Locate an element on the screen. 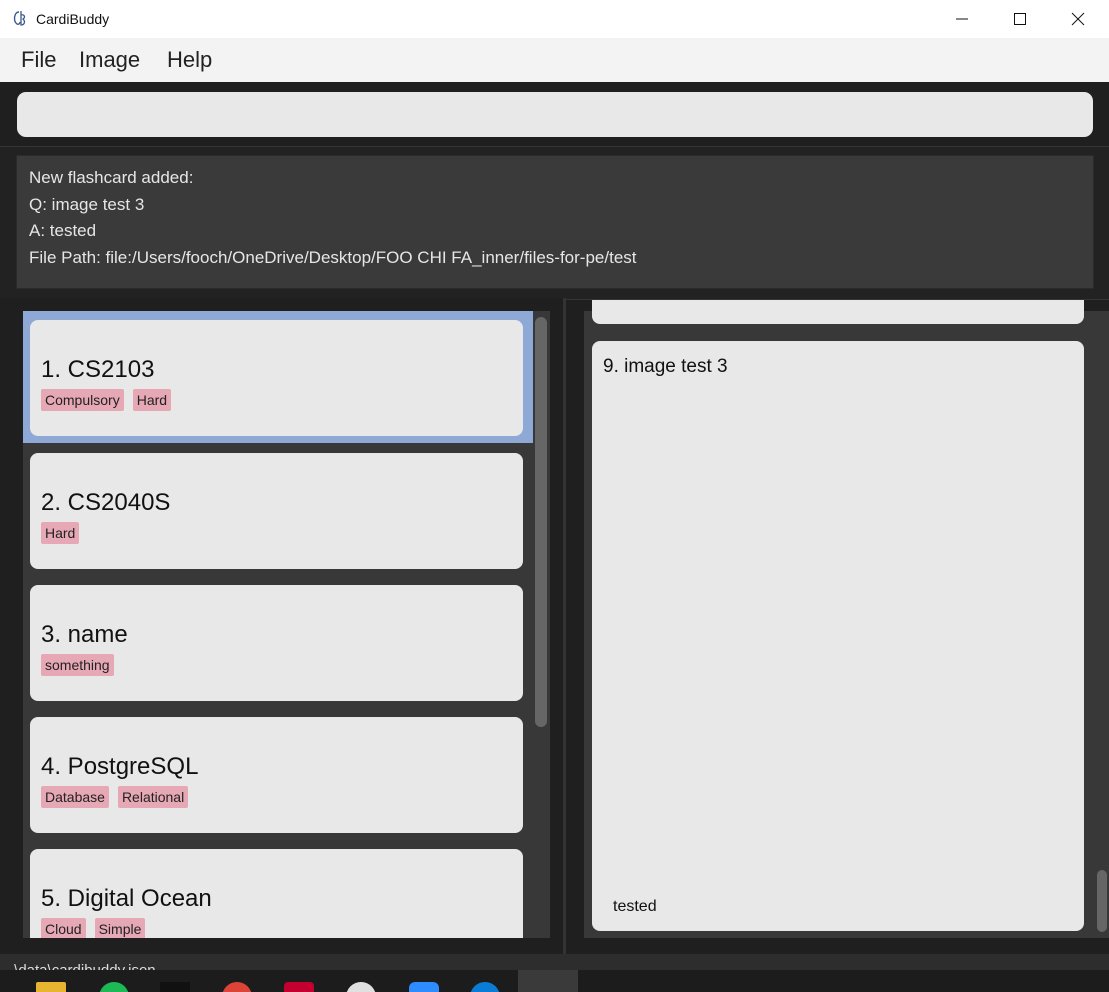 The width and height of the screenshot is (1109, 992). list-item-selected-highlight: 1. CS2103 Compulsory Hard is located at coordinates (278, 377).